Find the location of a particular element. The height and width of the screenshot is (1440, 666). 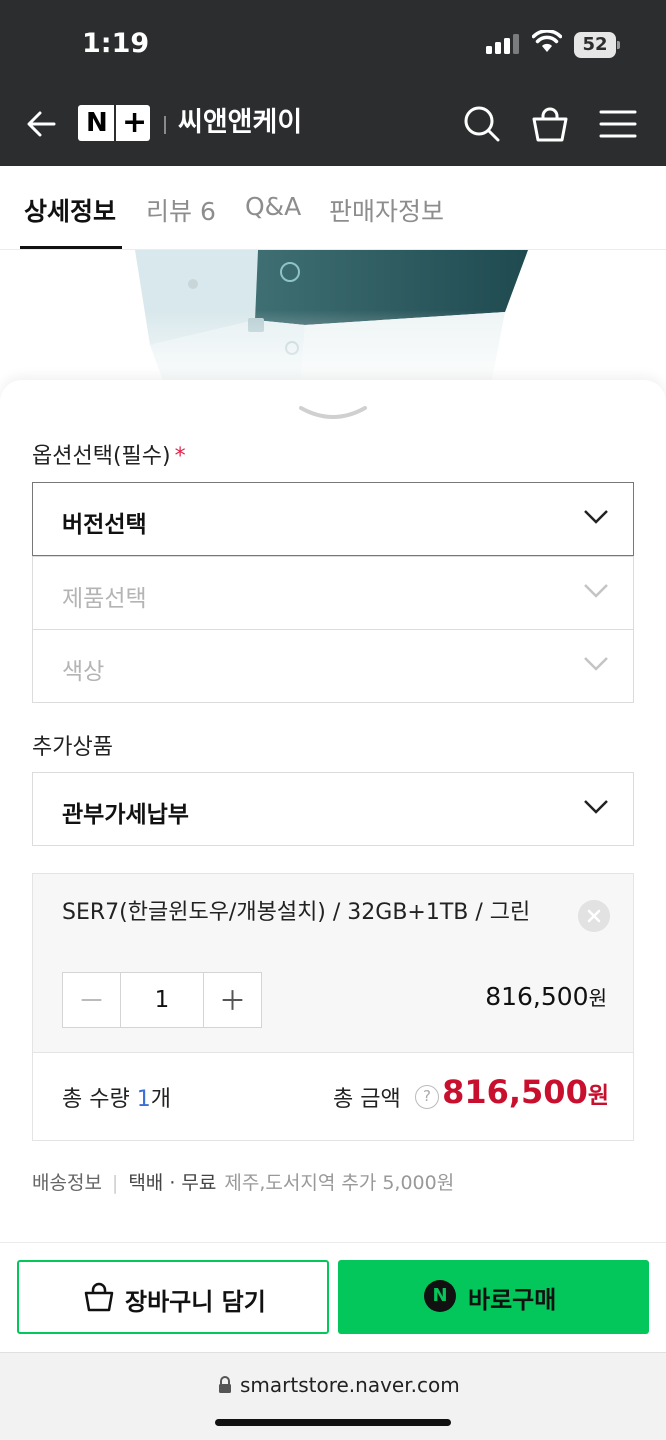

add-to-cart-button: 장바구니 담기 is located at coordinates (173, 1297).